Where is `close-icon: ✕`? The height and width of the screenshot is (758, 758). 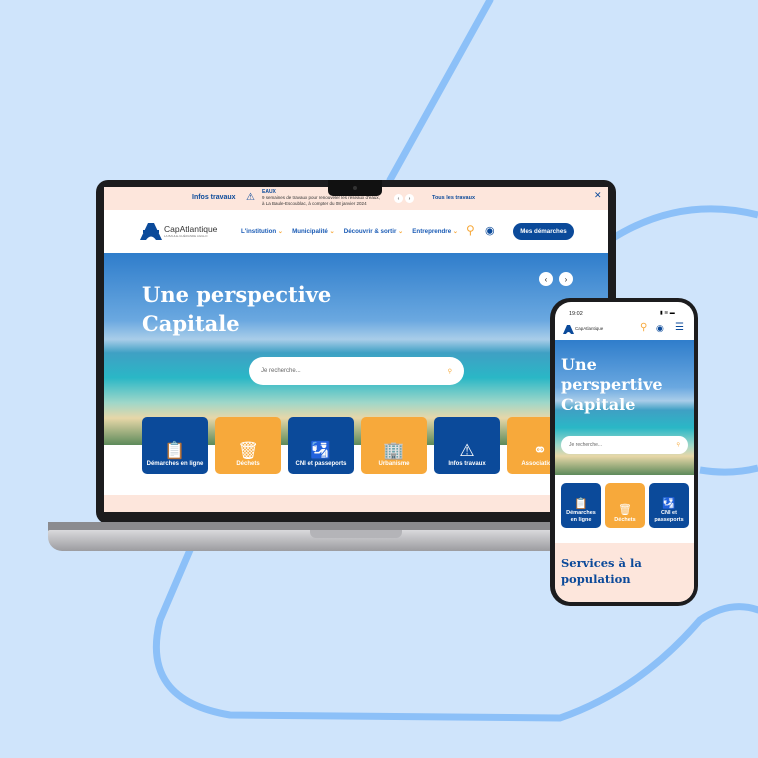
close-icon: ✕ is located at coordinates (598, 195).